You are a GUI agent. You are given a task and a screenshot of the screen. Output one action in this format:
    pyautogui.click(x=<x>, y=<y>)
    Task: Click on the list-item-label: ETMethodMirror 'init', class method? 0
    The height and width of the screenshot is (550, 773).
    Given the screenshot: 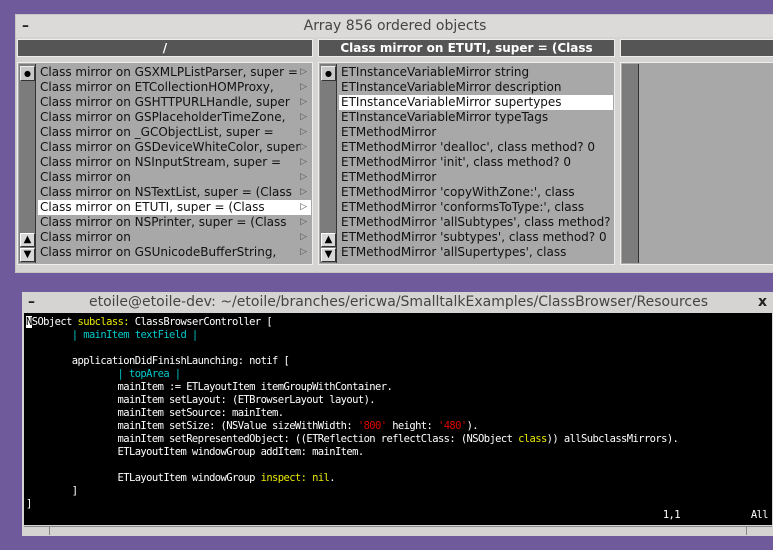 What is the action you would take?
    pyautogui.click(x=456, y=162)
    